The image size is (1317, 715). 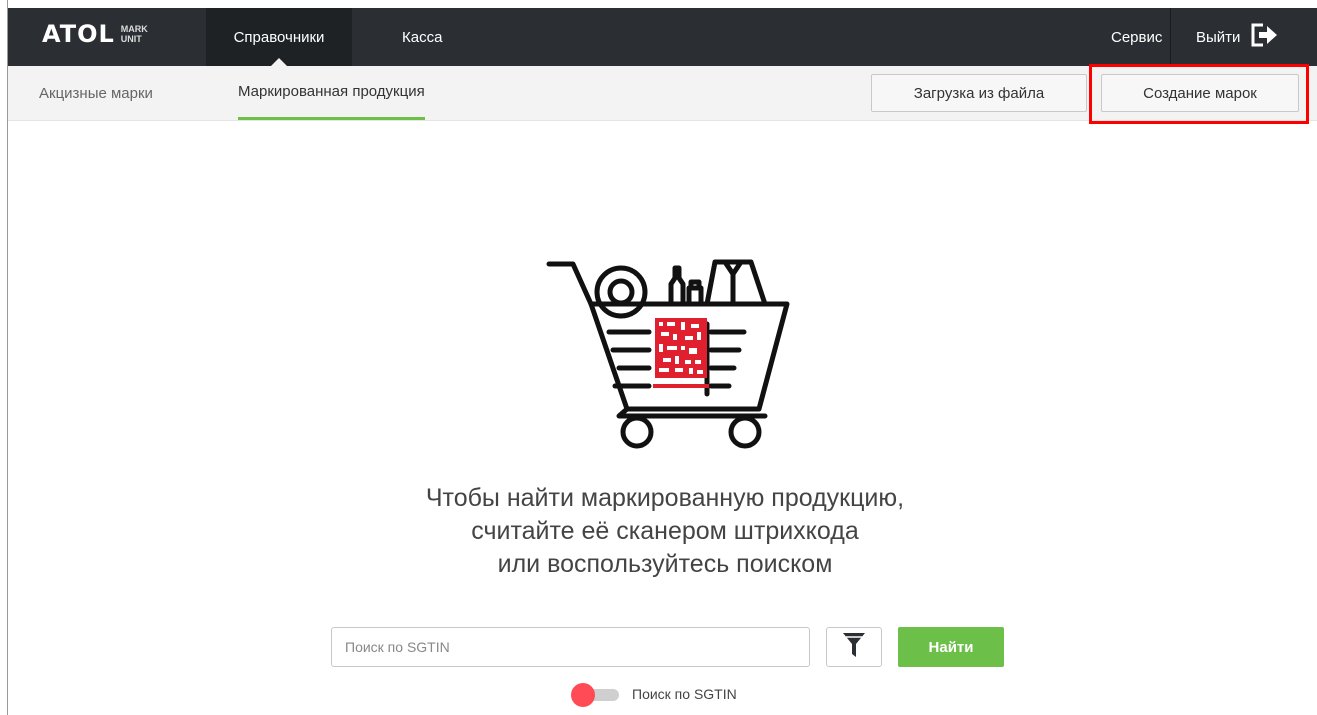 I want to click on logout-button: Выйти, so click(x=1237, y=37).